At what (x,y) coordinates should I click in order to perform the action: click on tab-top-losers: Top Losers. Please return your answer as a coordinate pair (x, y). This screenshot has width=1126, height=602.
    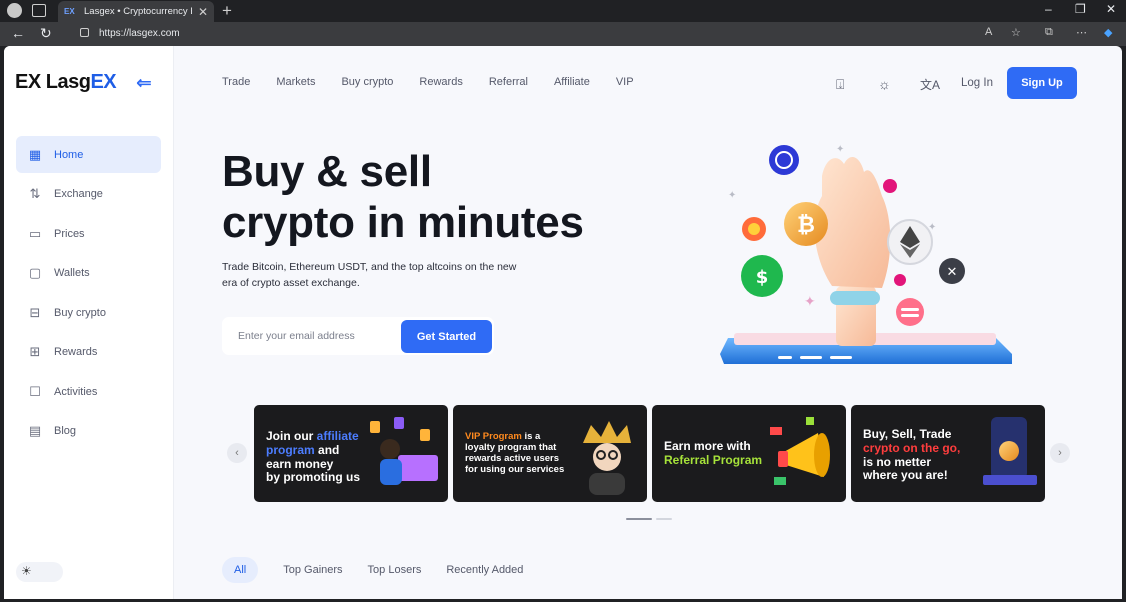
    Looking at the image, I should click on (395, 570).